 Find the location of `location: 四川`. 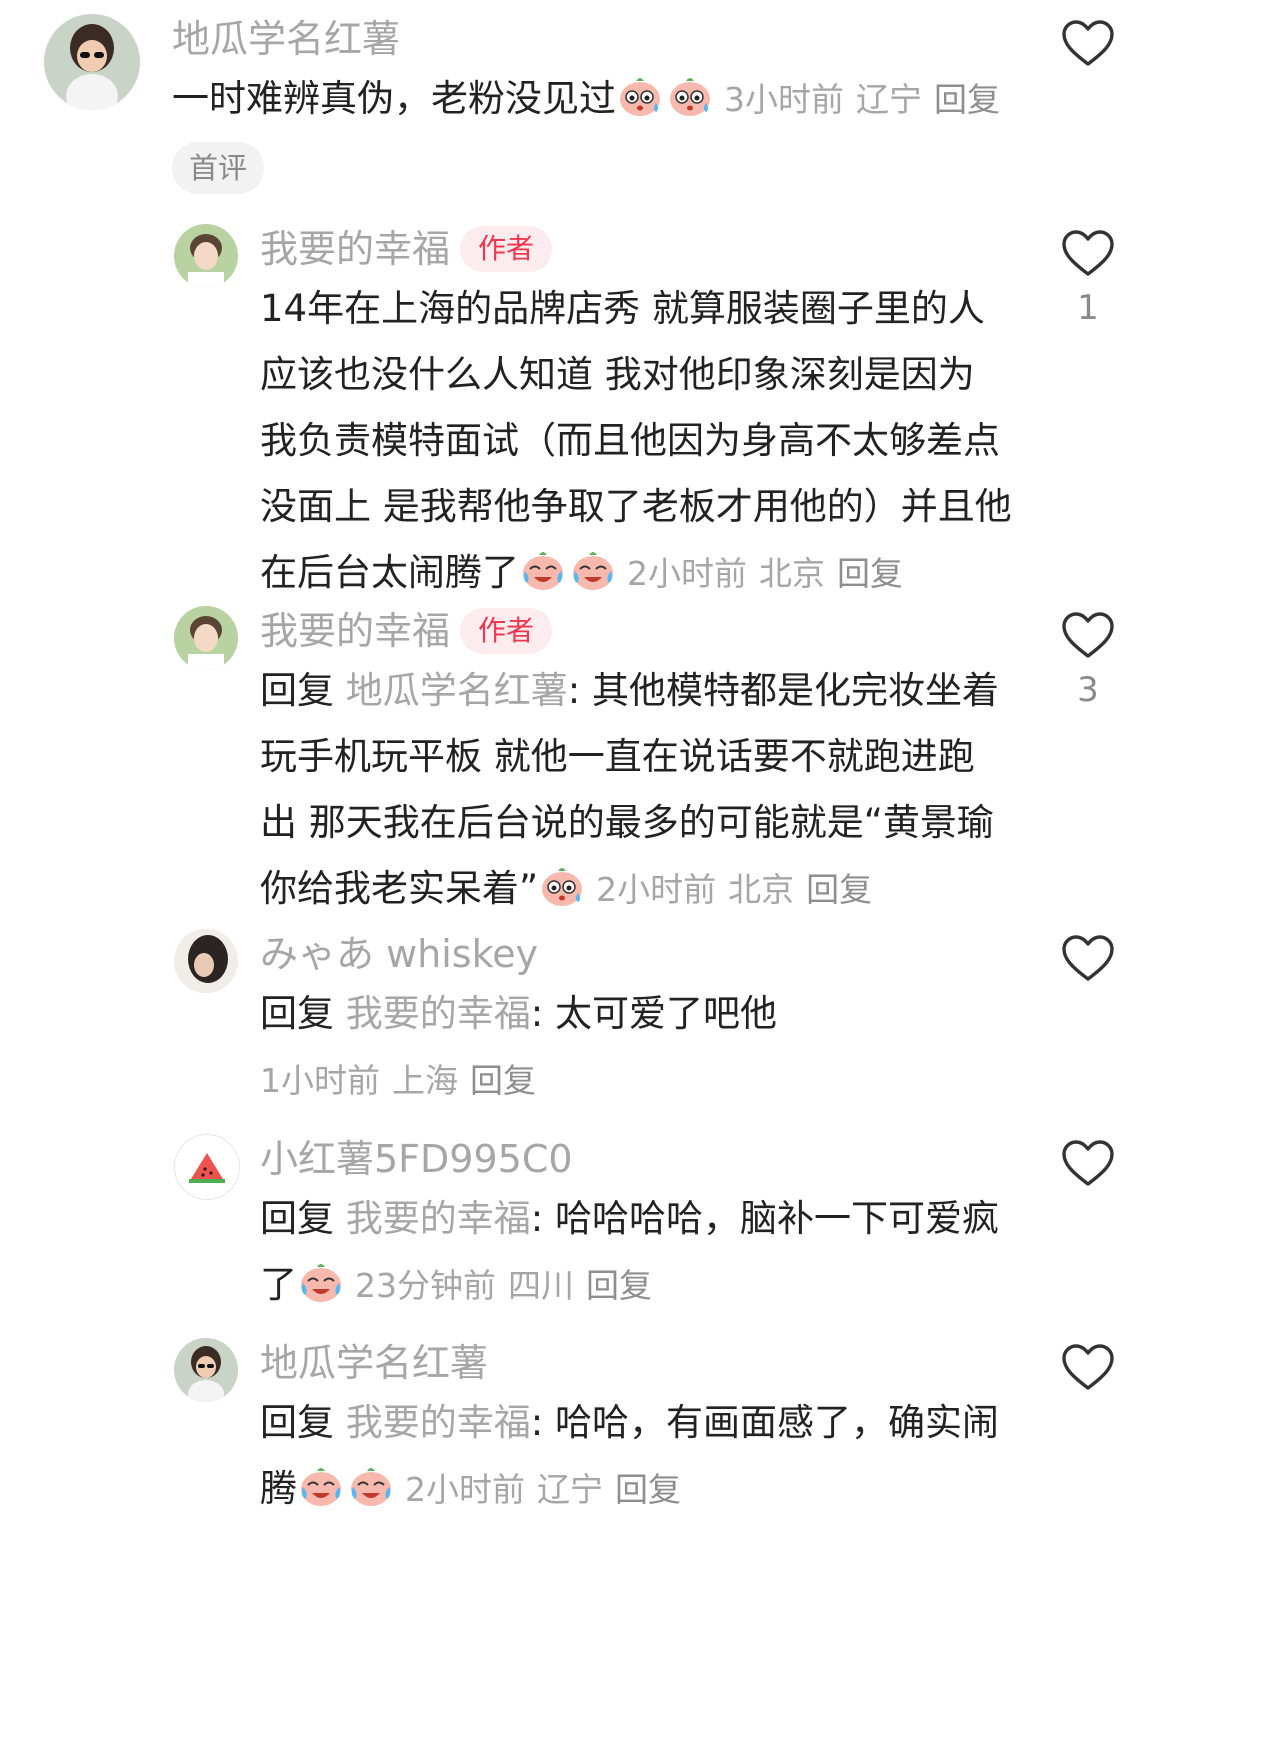

location: 四川 is located at coordinates (541, 1285).